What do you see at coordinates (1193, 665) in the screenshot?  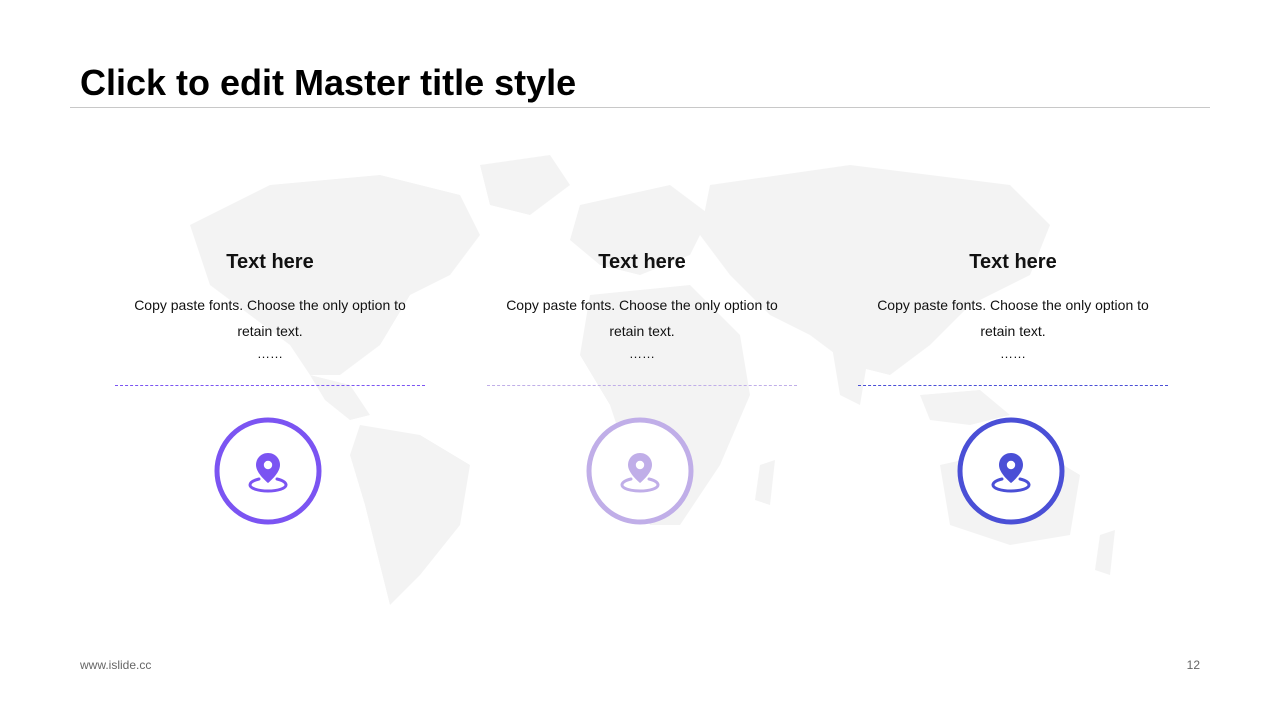 I see `page-number: 12` at bounding box center [1193, 665].